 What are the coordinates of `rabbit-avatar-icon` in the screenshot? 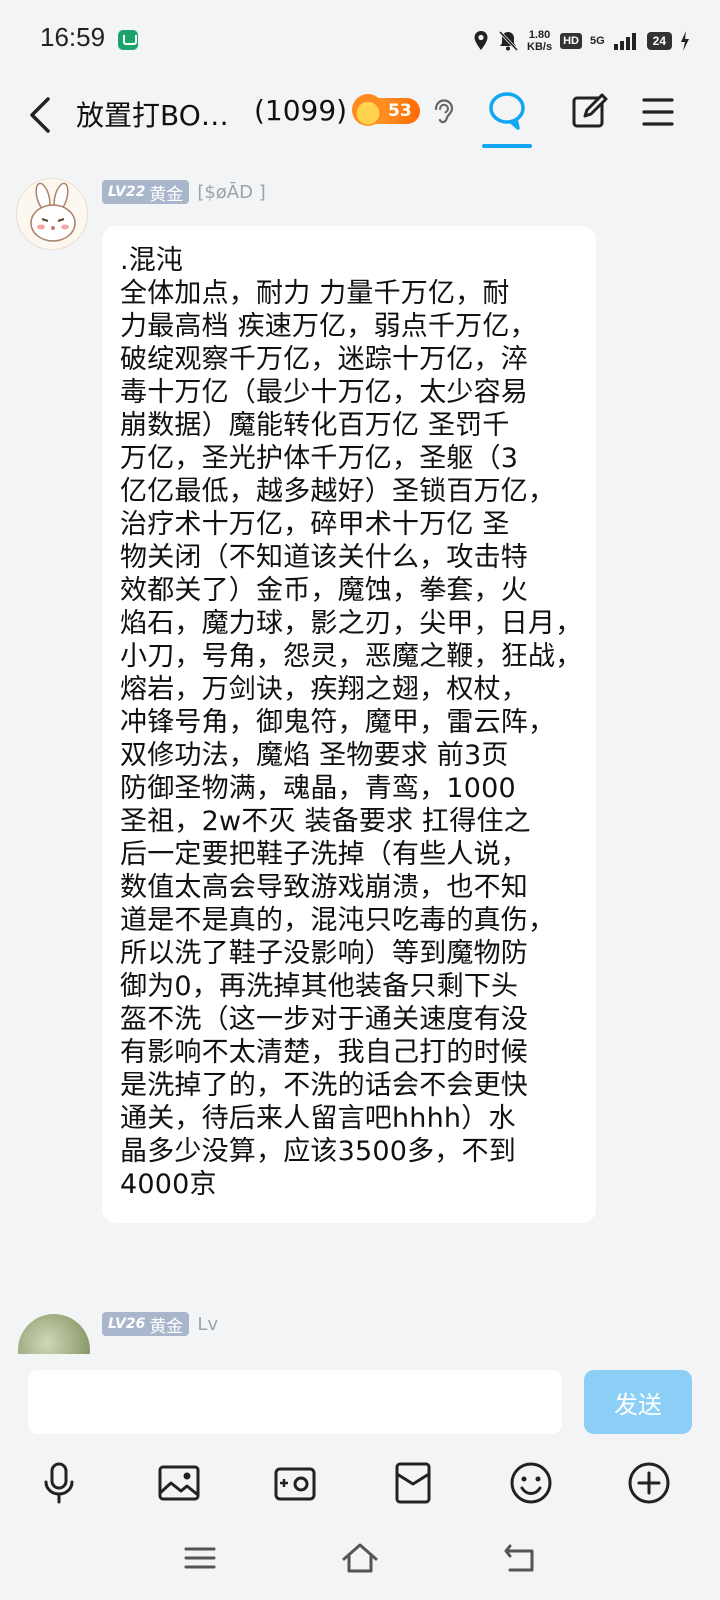 It's located at (53, 212).